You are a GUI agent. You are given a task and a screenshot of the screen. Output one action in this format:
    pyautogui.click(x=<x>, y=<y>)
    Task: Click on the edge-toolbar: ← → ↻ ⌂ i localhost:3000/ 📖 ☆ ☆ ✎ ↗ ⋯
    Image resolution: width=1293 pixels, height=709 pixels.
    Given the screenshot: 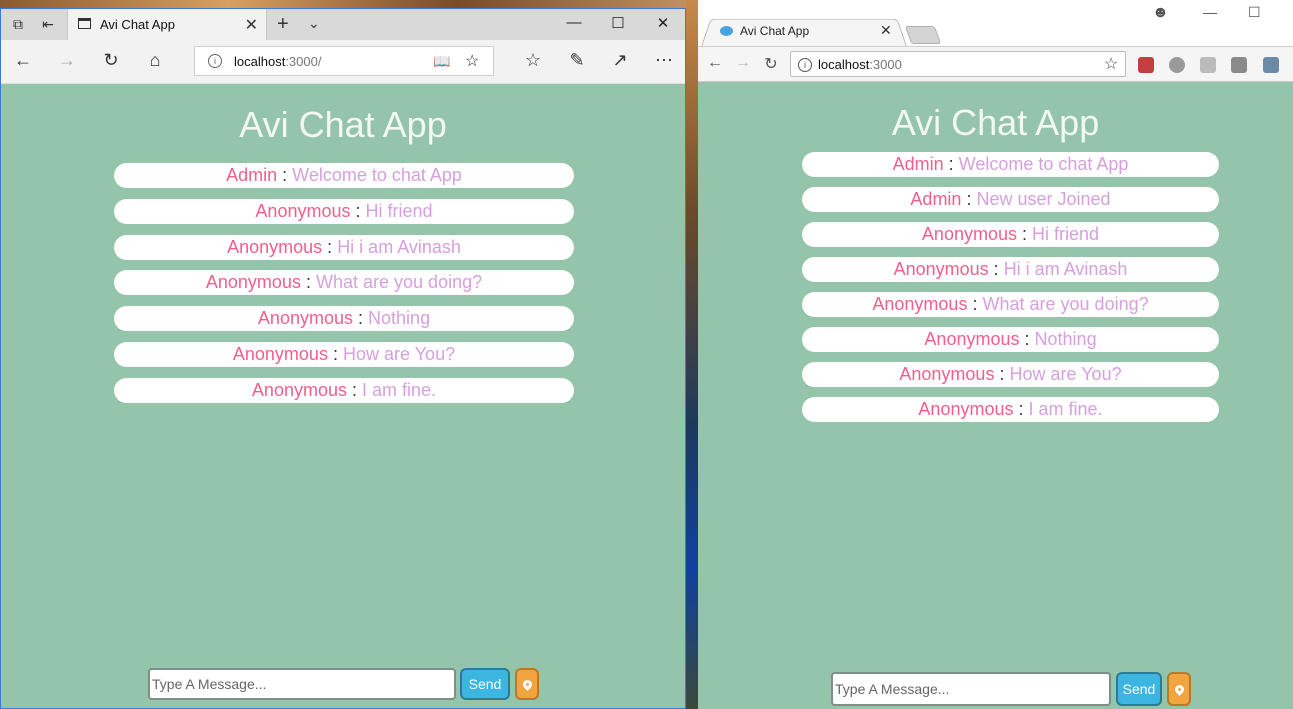 What is the action you would take?
    pyautogui.click(x=343, y=62)
    